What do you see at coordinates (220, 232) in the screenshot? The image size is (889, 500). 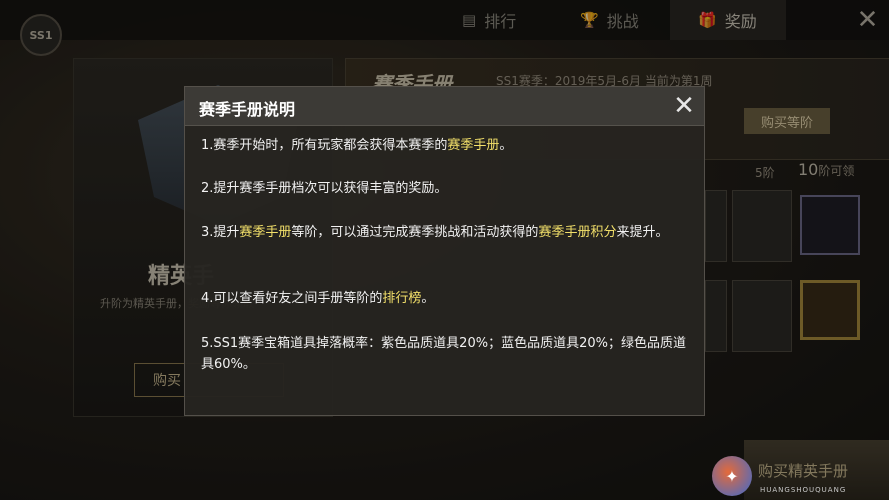 I see `info-text: 3.提升` at bounding box center [220, 232].